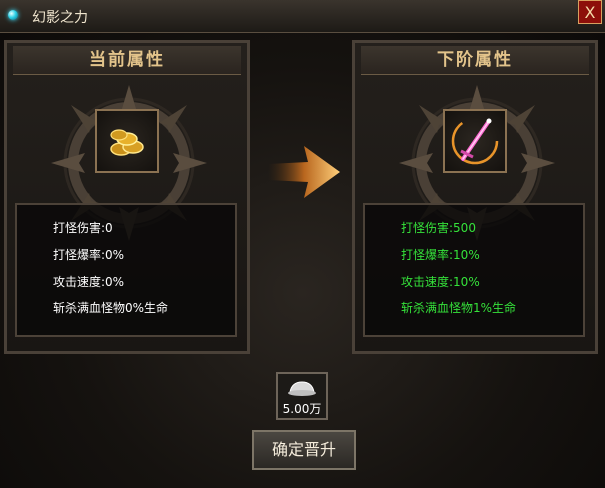 This screenshot has height=488, width=605. I want to click on next-stat-drop-rate: 打怪爆率:10%, so click(440, 255).